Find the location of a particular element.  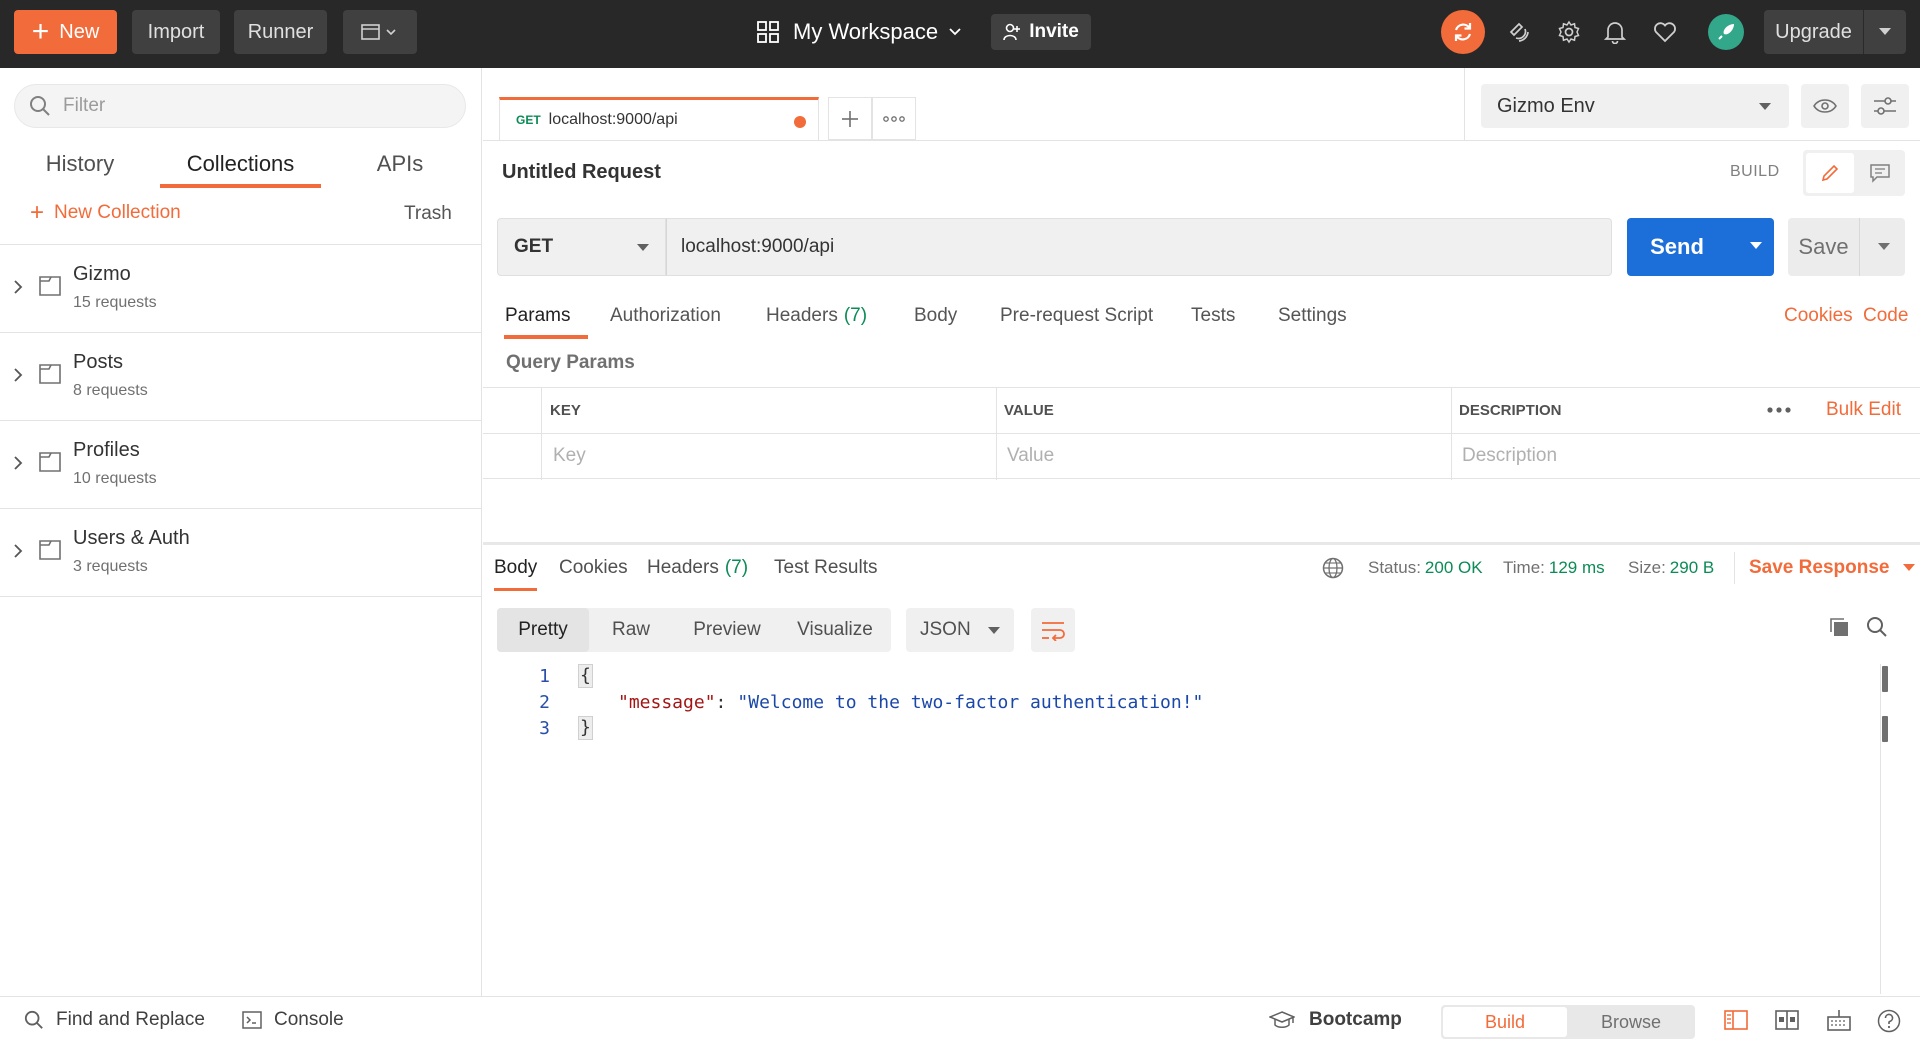

response-tab-cookies: Cookies is located at coordinates (593, 574).